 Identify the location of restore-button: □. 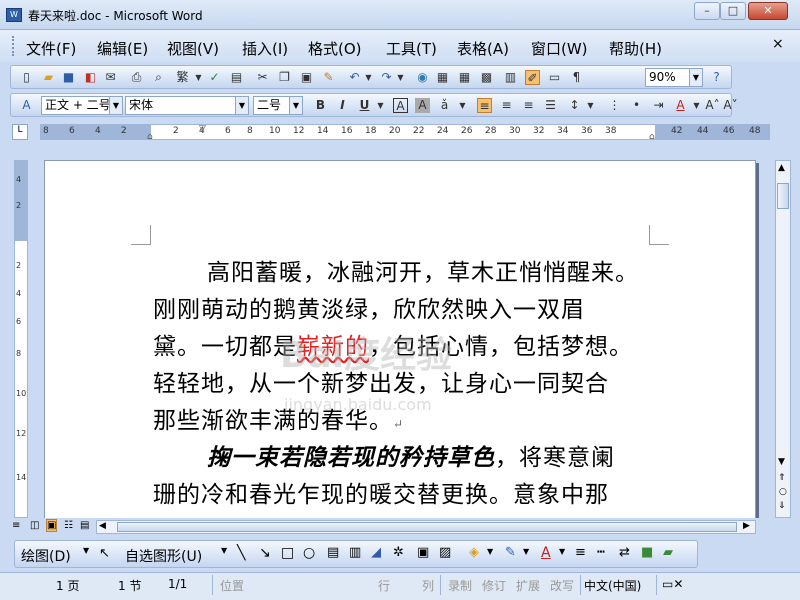
(733, 11).